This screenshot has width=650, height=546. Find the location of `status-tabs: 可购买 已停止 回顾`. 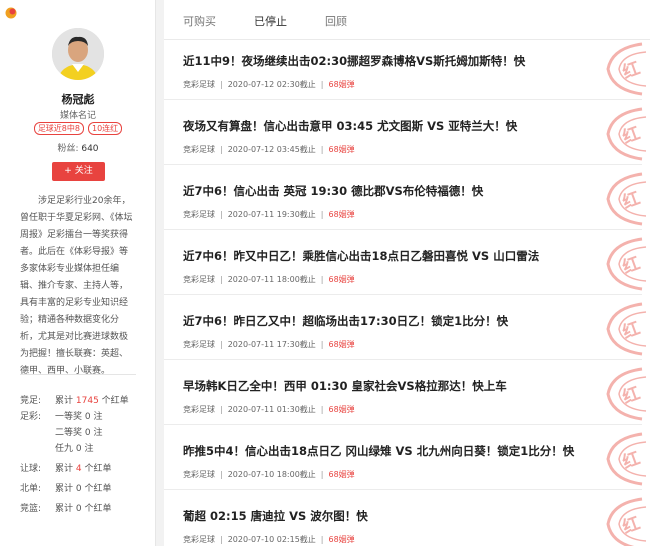

status-tabs: 可购买 已停止 回顾 is located at coordinates (407, 20).